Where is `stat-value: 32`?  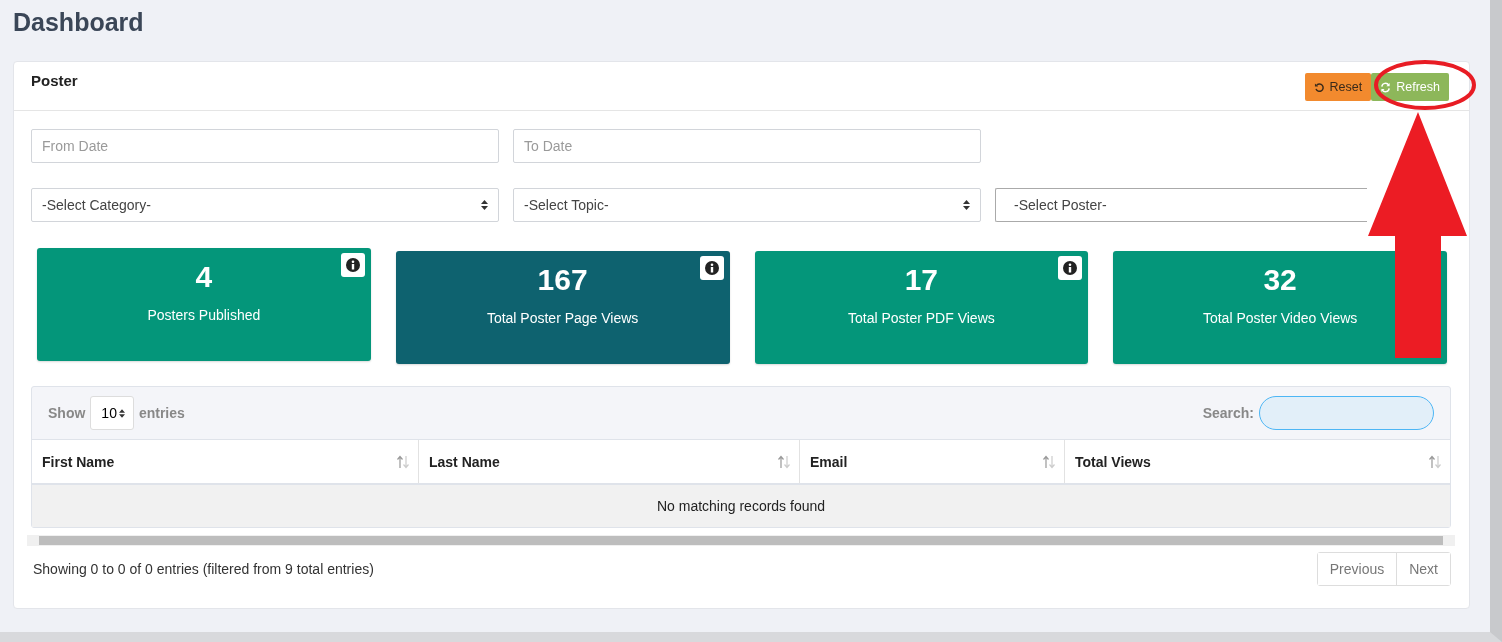
stat-value: 32 is located at coordinates (1280, 280).